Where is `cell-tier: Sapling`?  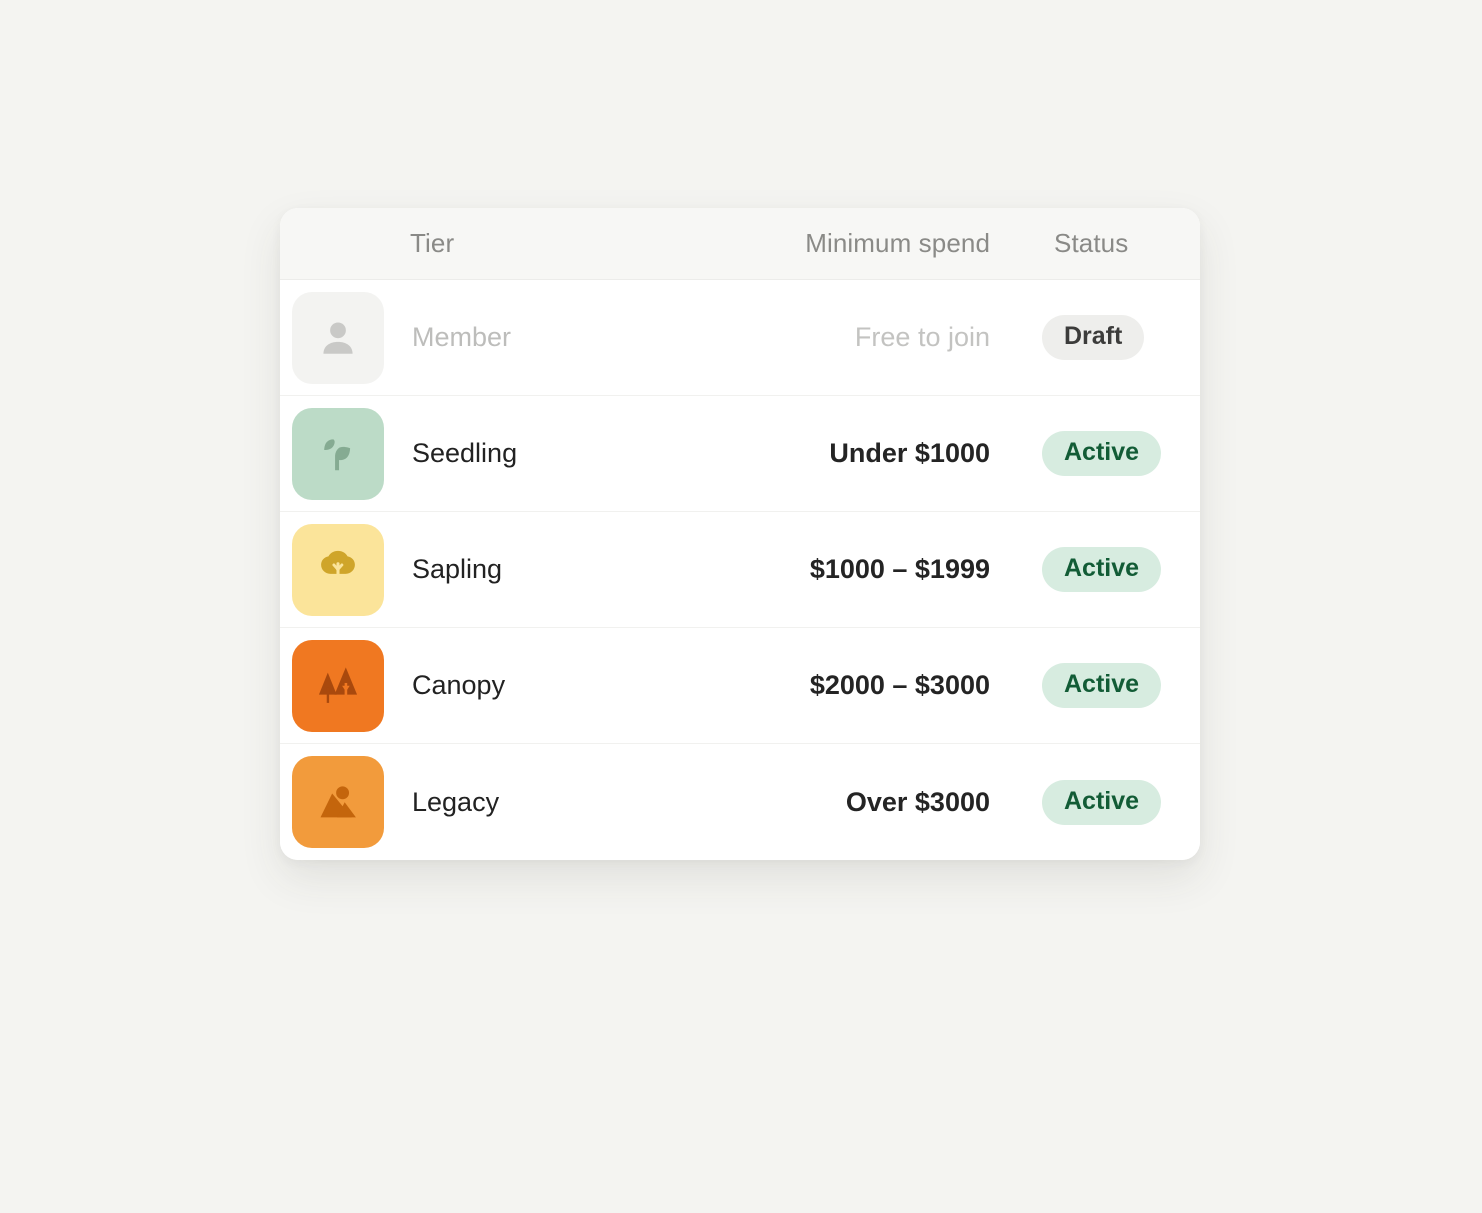
cell-tier: Sapling is located at coordinates (521, 569).